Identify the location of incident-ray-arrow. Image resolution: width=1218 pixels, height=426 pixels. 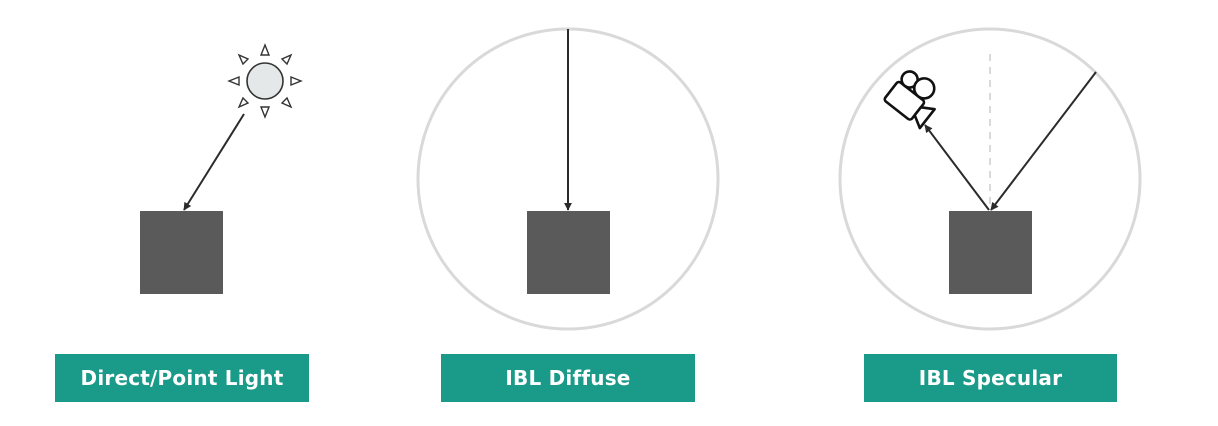
(1043, 141).